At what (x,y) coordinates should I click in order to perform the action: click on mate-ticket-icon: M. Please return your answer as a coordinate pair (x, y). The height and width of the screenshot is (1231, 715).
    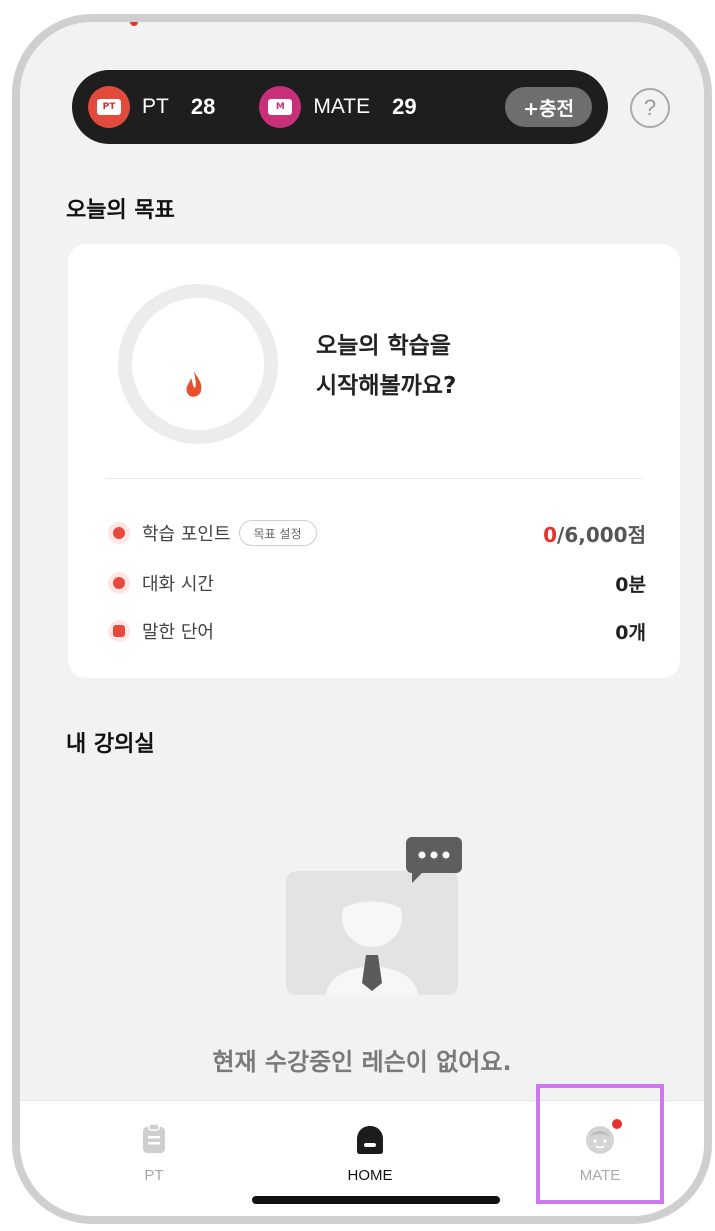
    Looking at the image, I should click on (280, 107).